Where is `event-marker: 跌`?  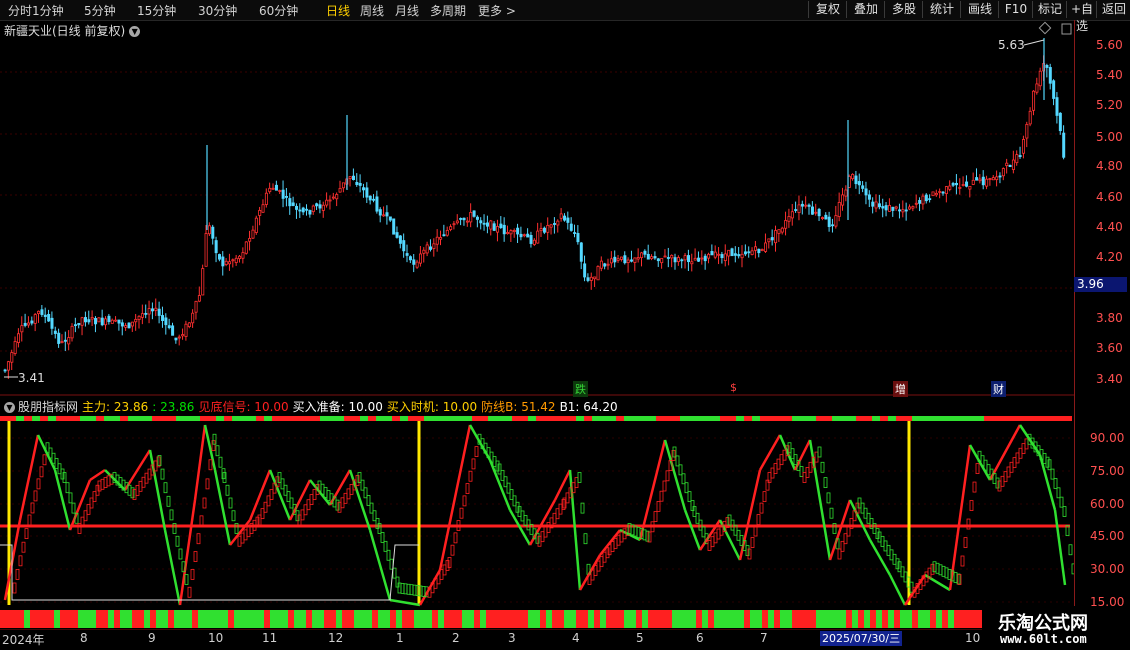 event-marker: 跌 is located at coordinates (580, 389).